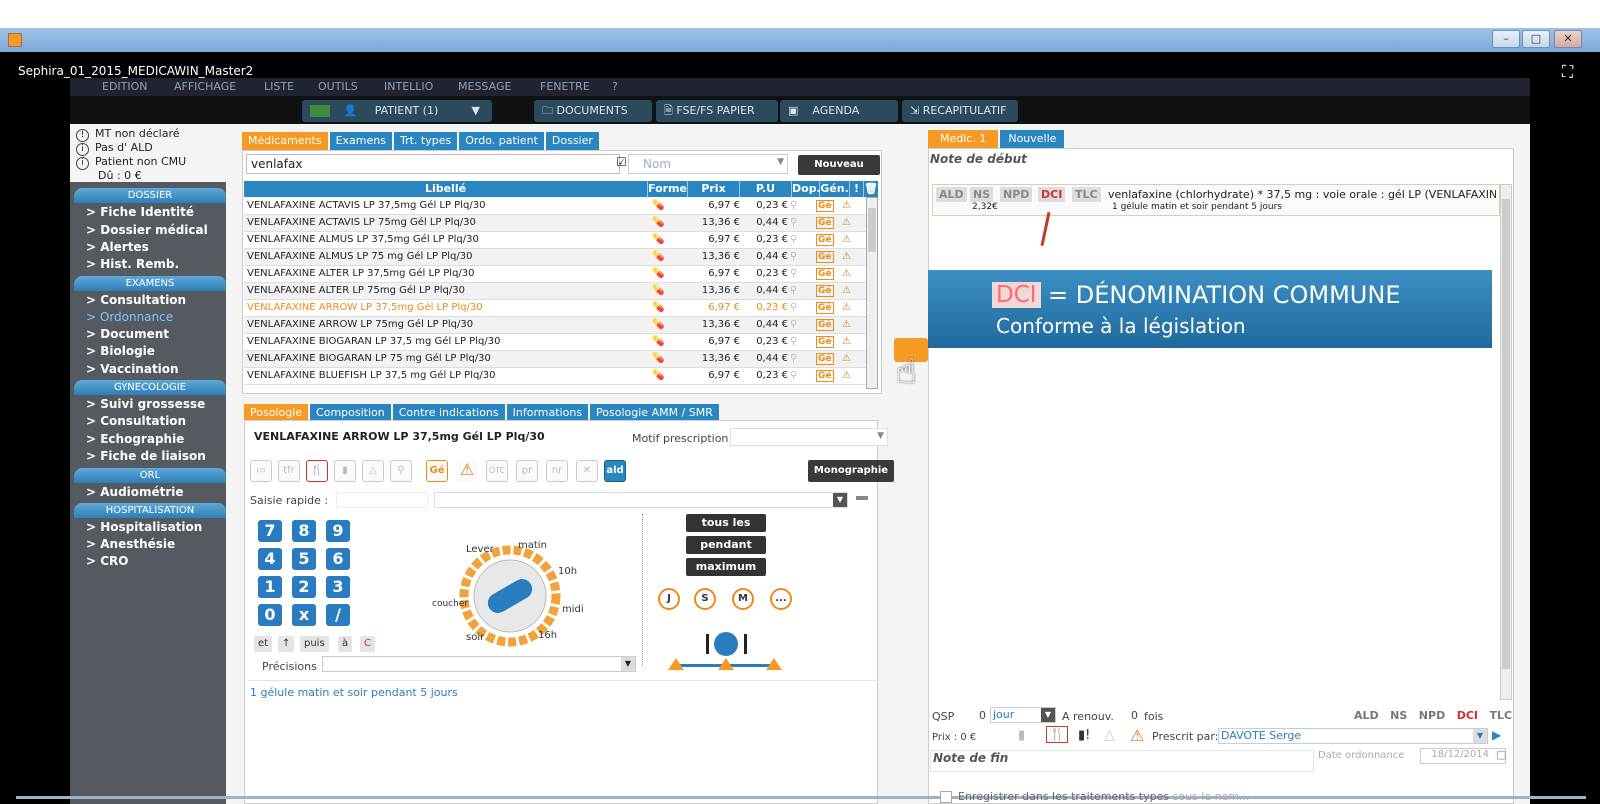 Image resolution: width=1600 pixels, height=804 pixels. What do you see at coordinates (397, 111) in the screenshot?
I see `patient-selector: 👤 PATIENT (1) ▼` at bounding box center [397, 111].